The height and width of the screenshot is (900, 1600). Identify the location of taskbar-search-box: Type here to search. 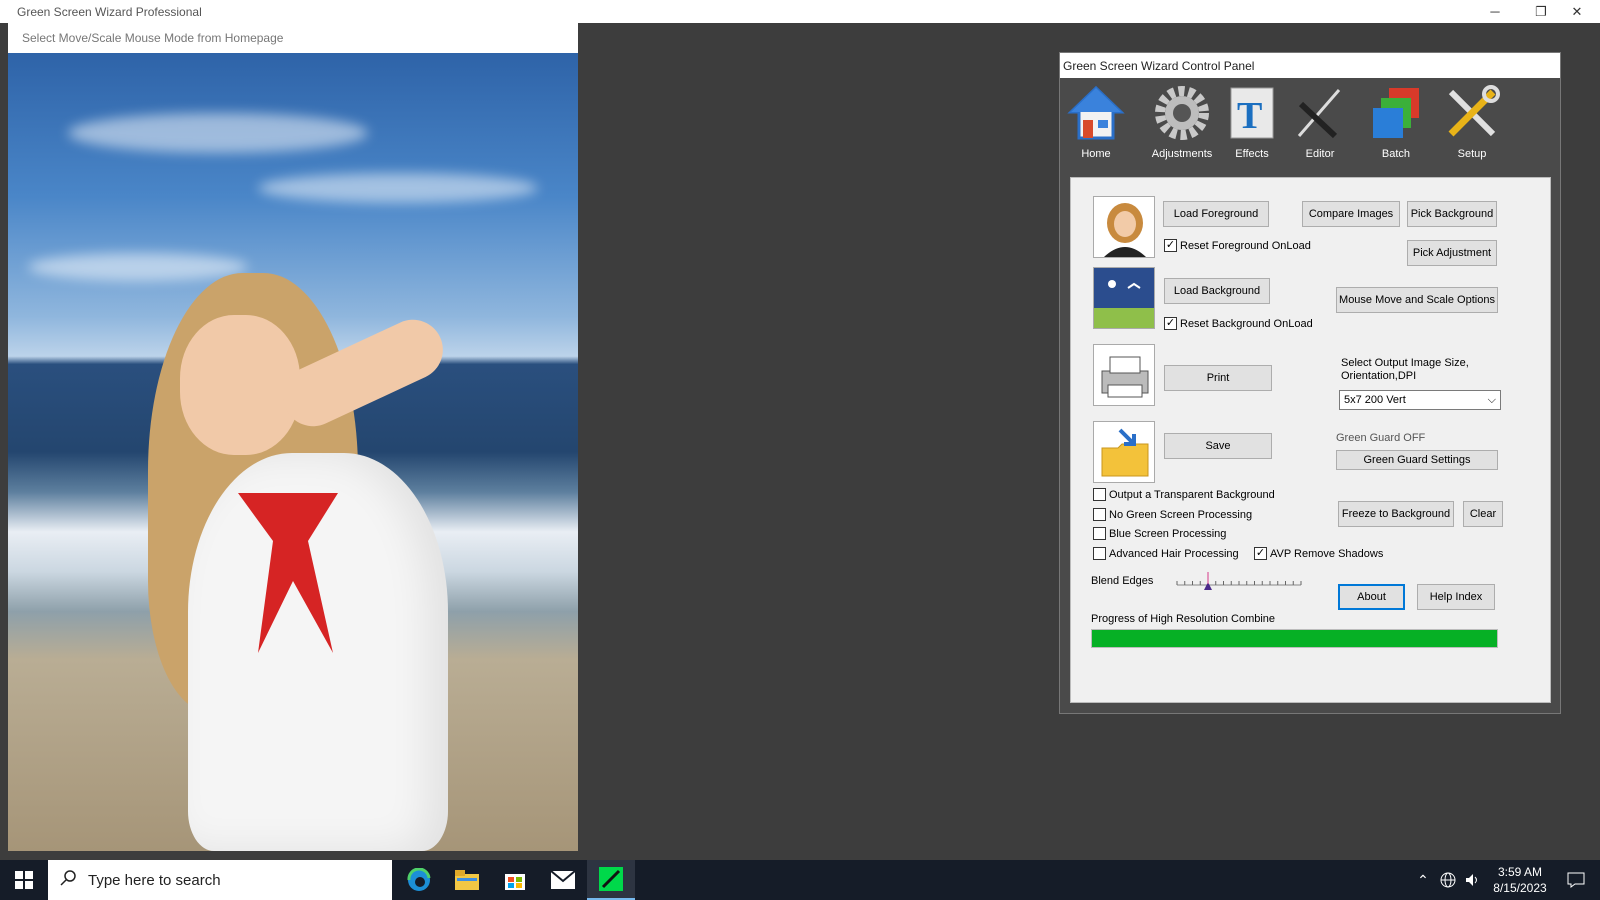
(220, 880).